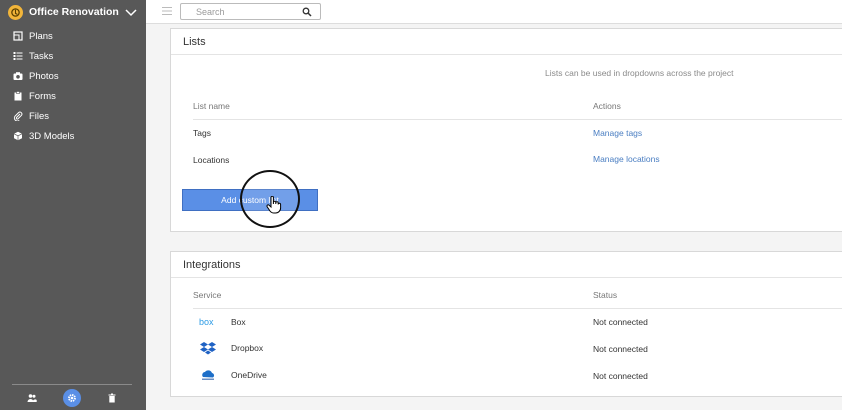 Image resolution: width=842 pixels, height=410 pixels. What do you see at coordinates (73, 96) in the screenshot?
I see `sidebar-item-forms: Forms` at bounding box center [73, 96].